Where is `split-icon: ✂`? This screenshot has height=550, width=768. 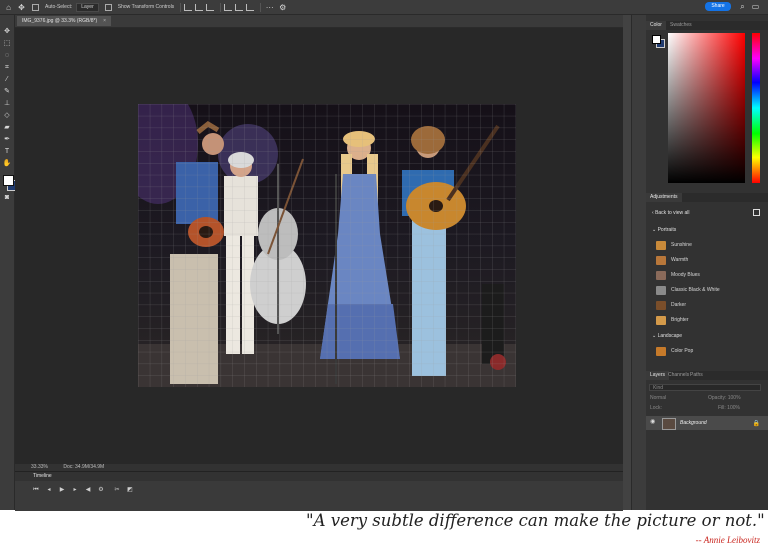
split-icon: ✂ is located at coordinates (117, 490).